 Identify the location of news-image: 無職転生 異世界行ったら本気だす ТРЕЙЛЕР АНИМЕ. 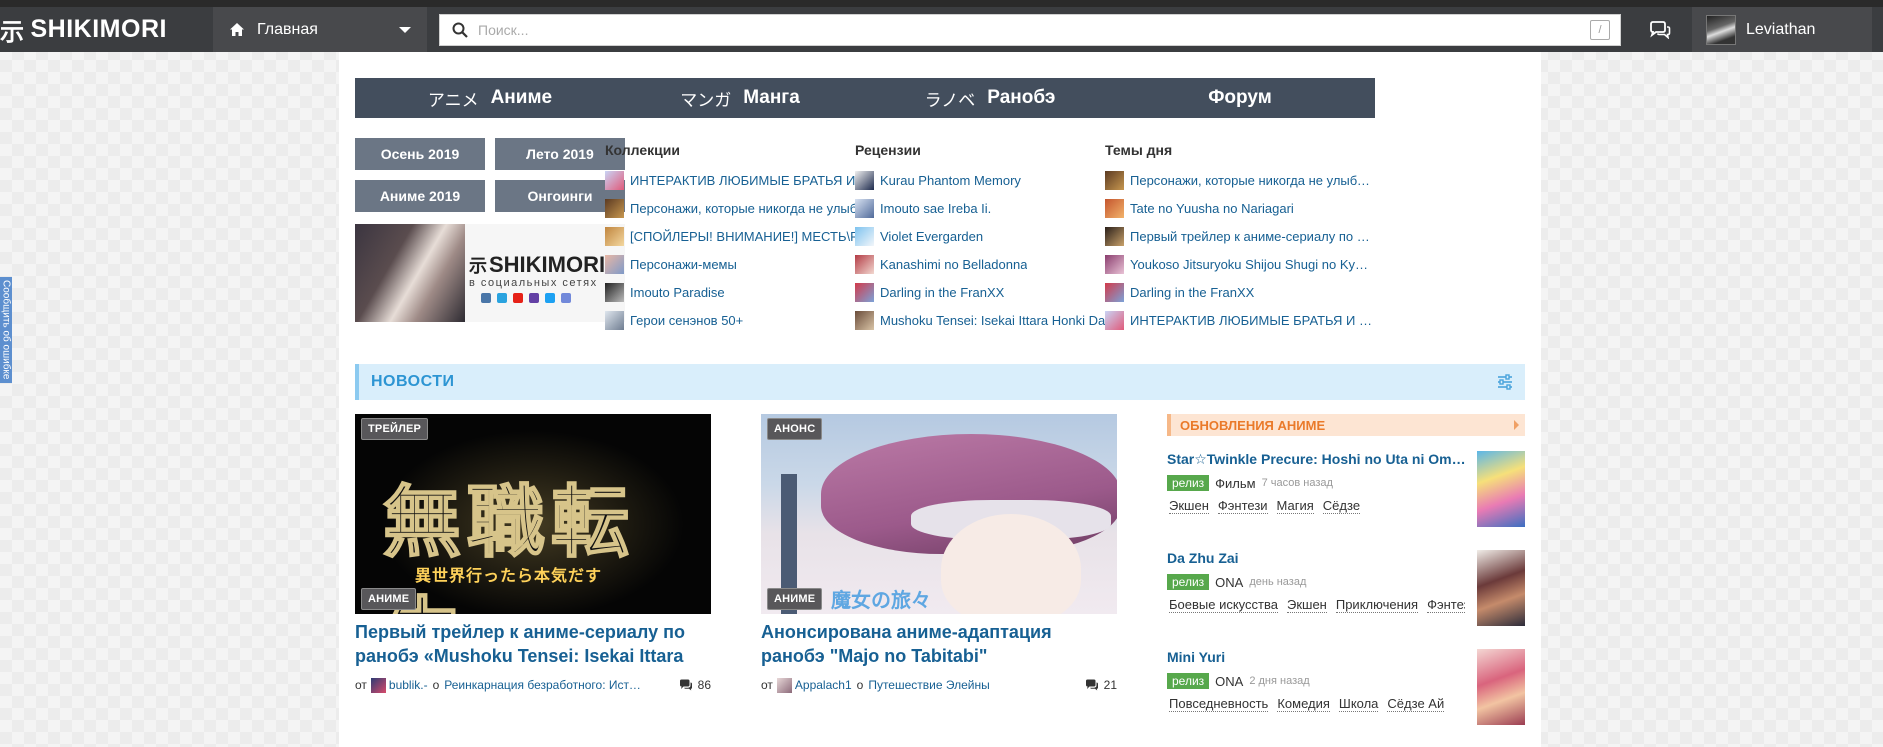
(533, 514).